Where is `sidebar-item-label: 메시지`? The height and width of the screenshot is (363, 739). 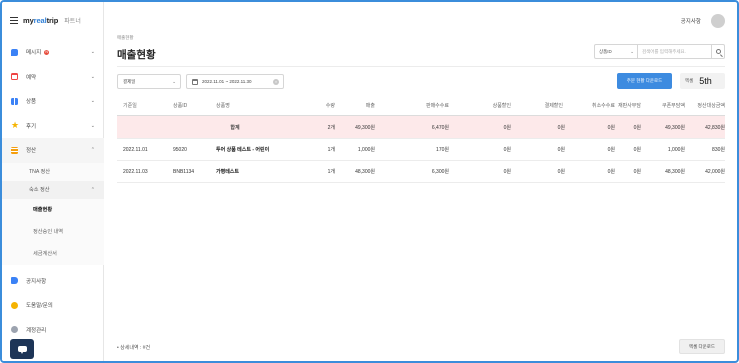
sidebar-item-label: 메시지 is located at coordinates (34, 53).